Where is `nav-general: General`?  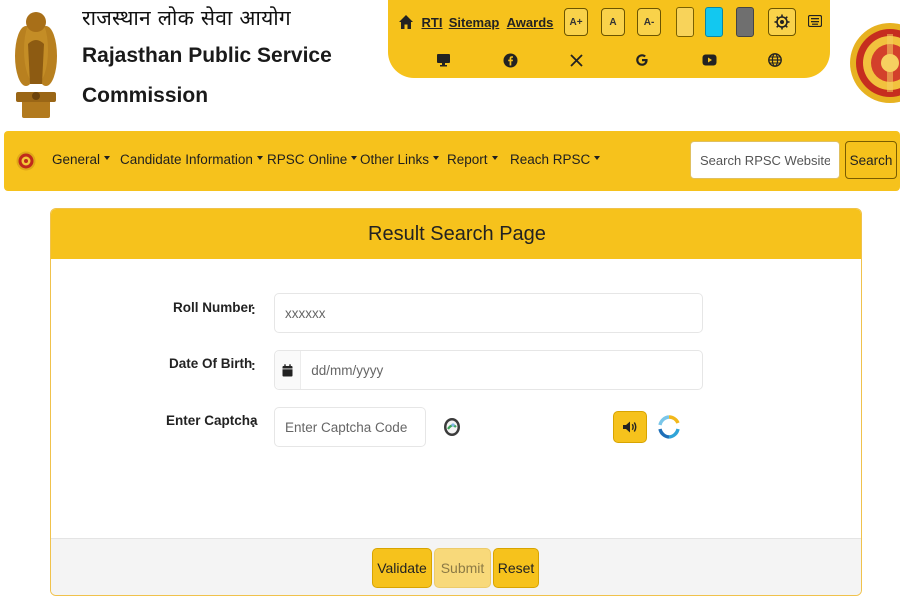 nav-general: General is located at coordinates (81, 159).